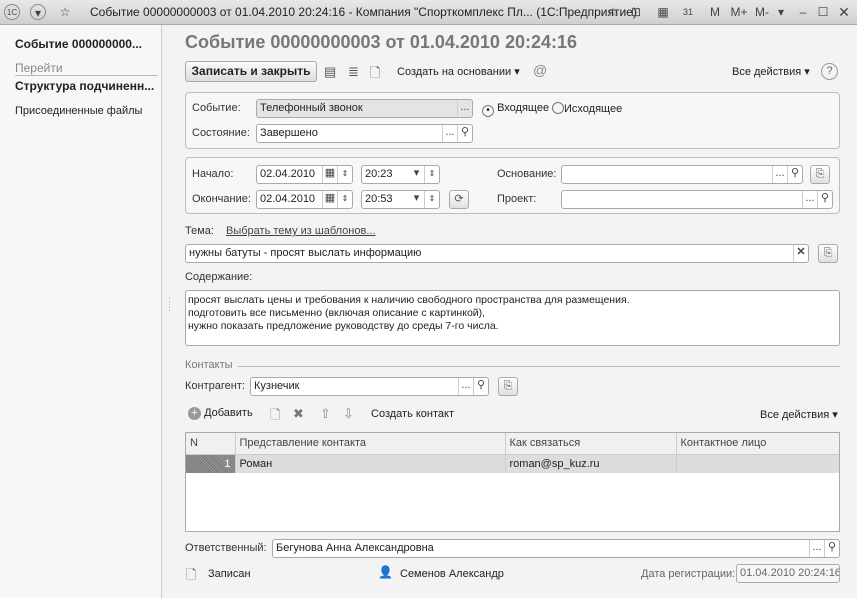 This screenshot has width=857, height=598. Describe the element at coordinates (807, 72) in the screenshot. I see `chevron-down-icon: ▾` at that location.